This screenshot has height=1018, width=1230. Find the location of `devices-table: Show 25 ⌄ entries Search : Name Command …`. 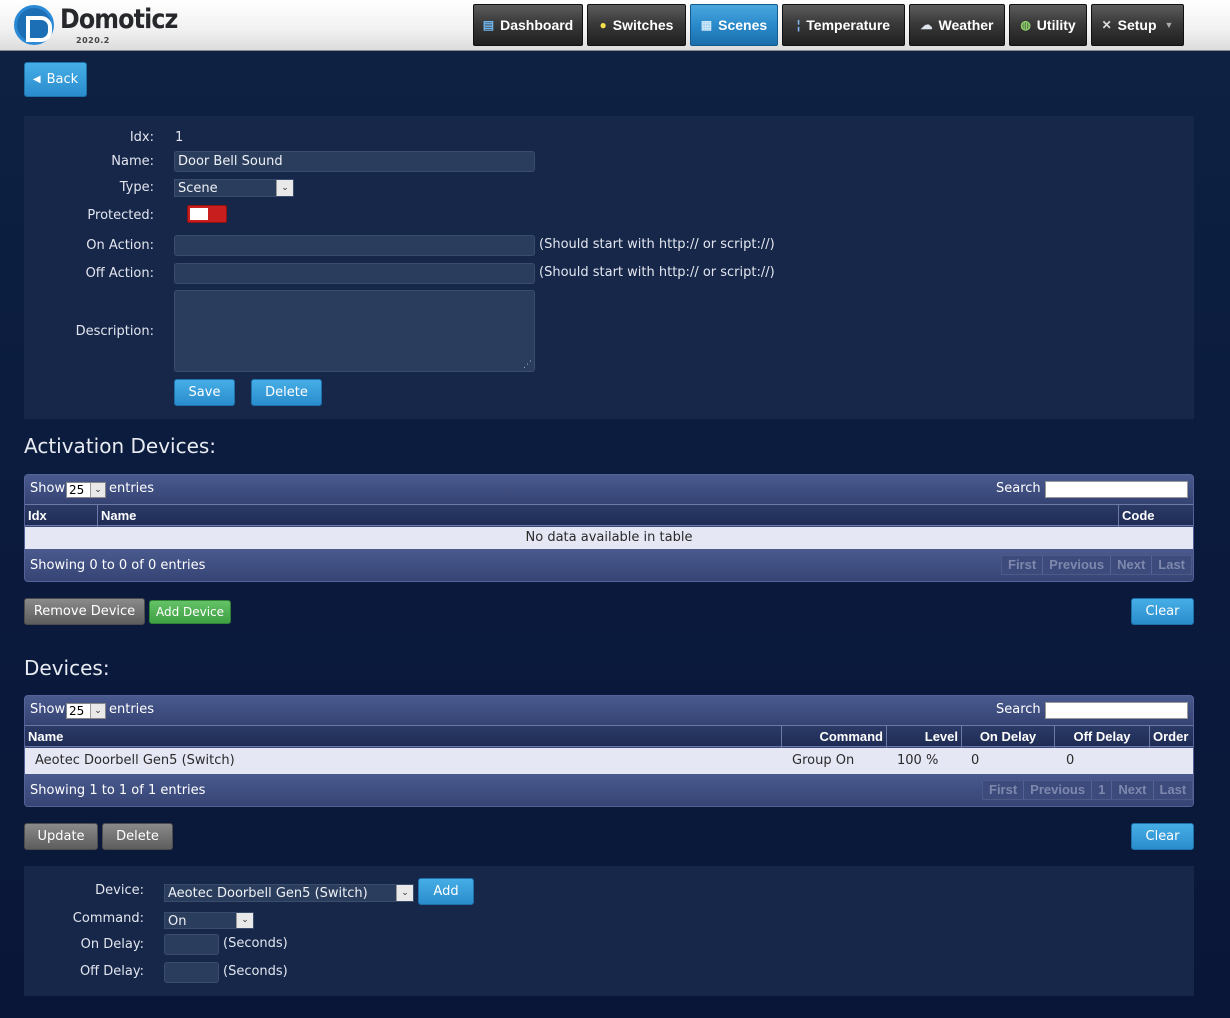

devices-table: Show 25 ⌄ entries Search : Name Command … is located at coordinates (609, 751).